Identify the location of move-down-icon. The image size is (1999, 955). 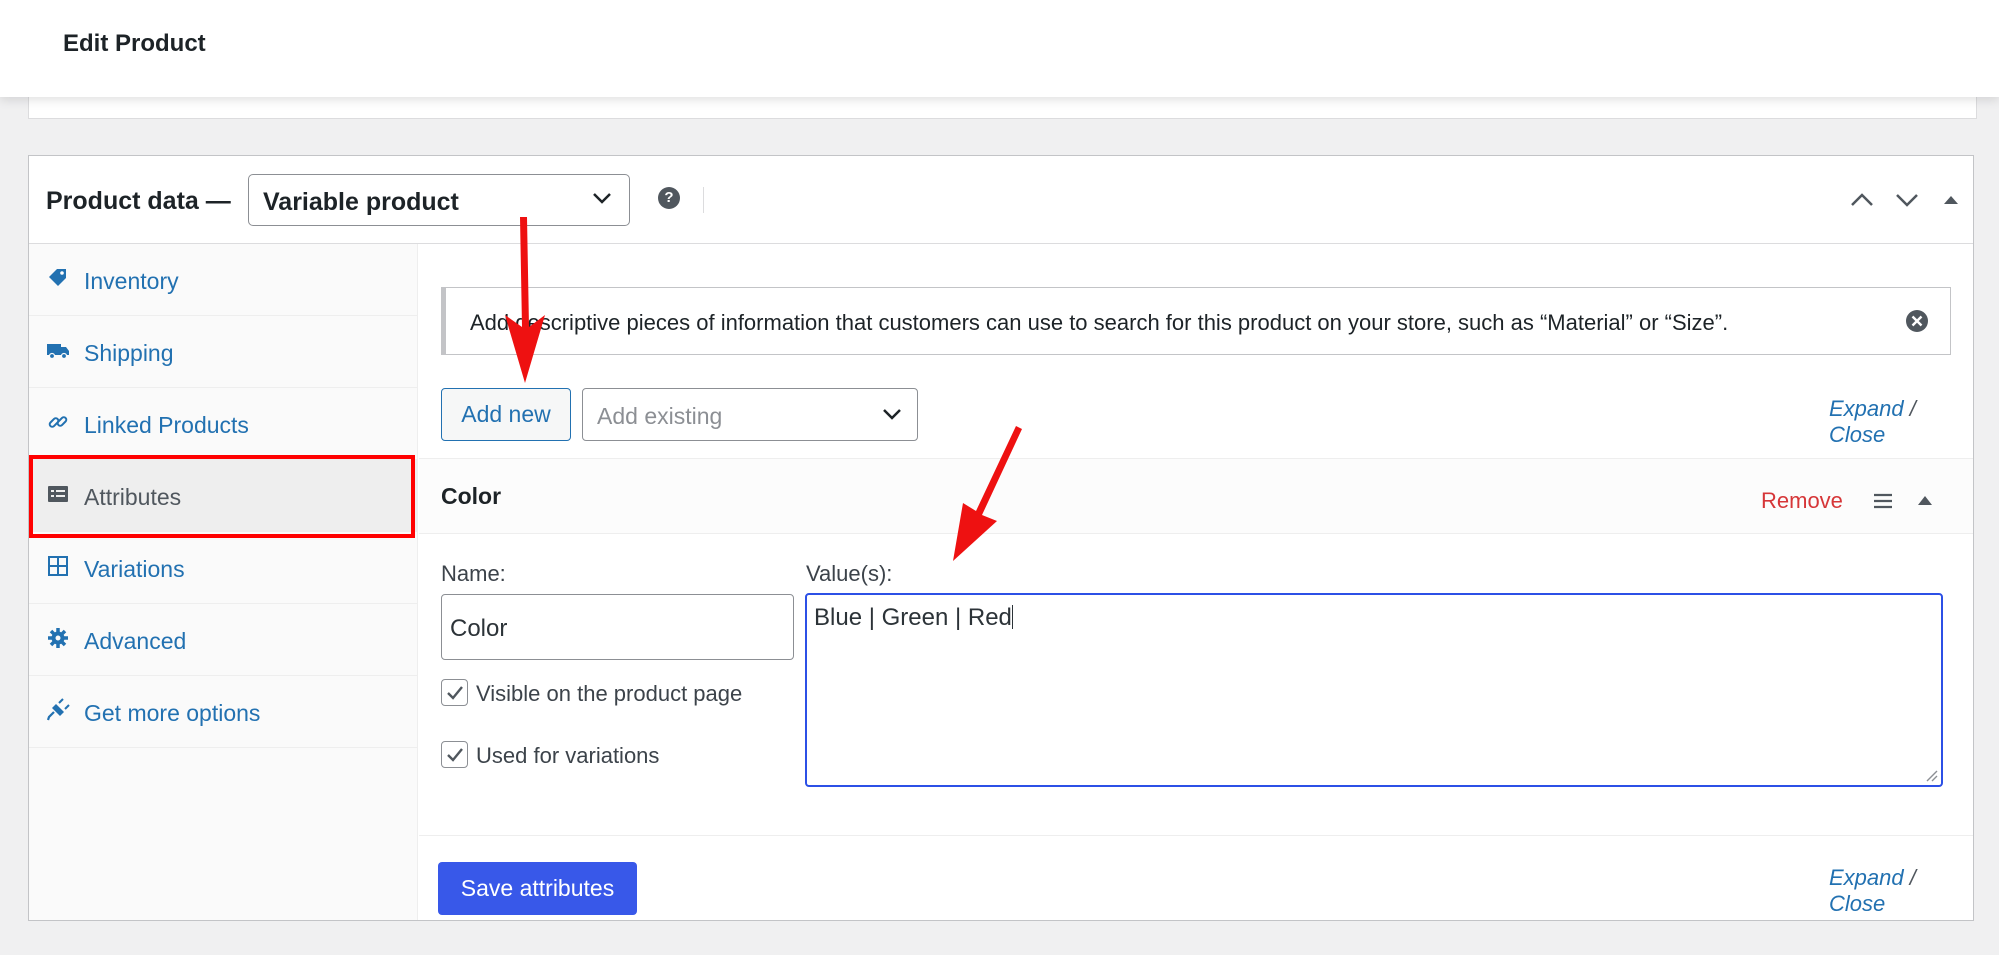
(1907, 200).